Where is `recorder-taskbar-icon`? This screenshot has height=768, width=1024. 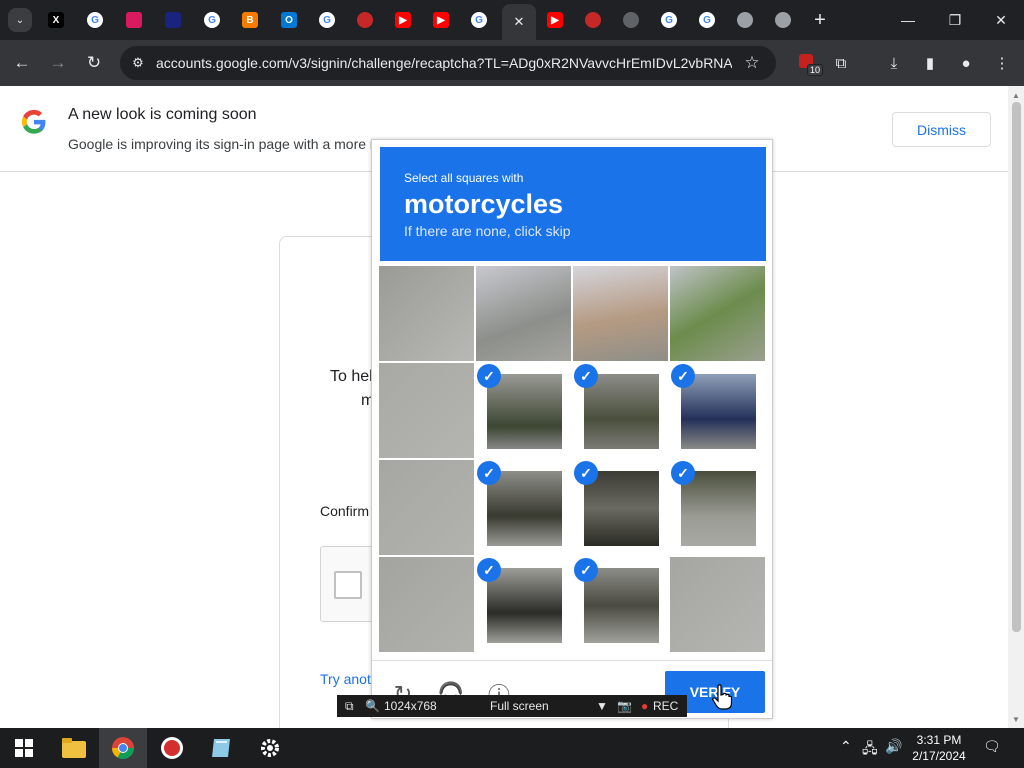
recorder-taskbar-icon is located at coordinates (172, 748).